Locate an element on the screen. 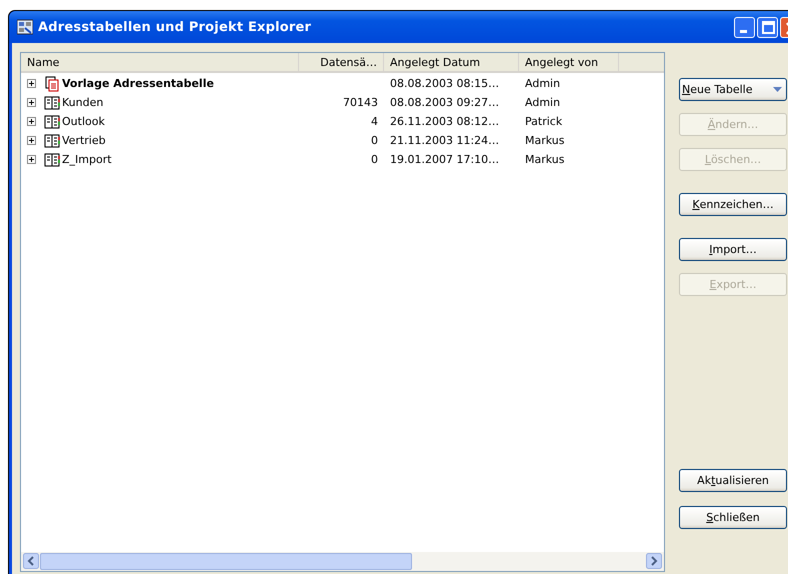  maximize-button is located at coordinates (767, 27).